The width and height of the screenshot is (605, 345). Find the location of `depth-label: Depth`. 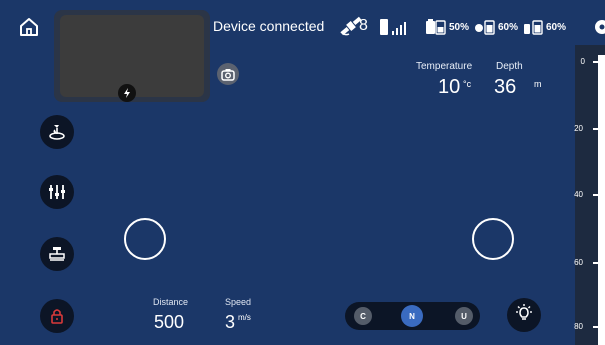

depth-label: Depth is located at coordinates (509, 66).